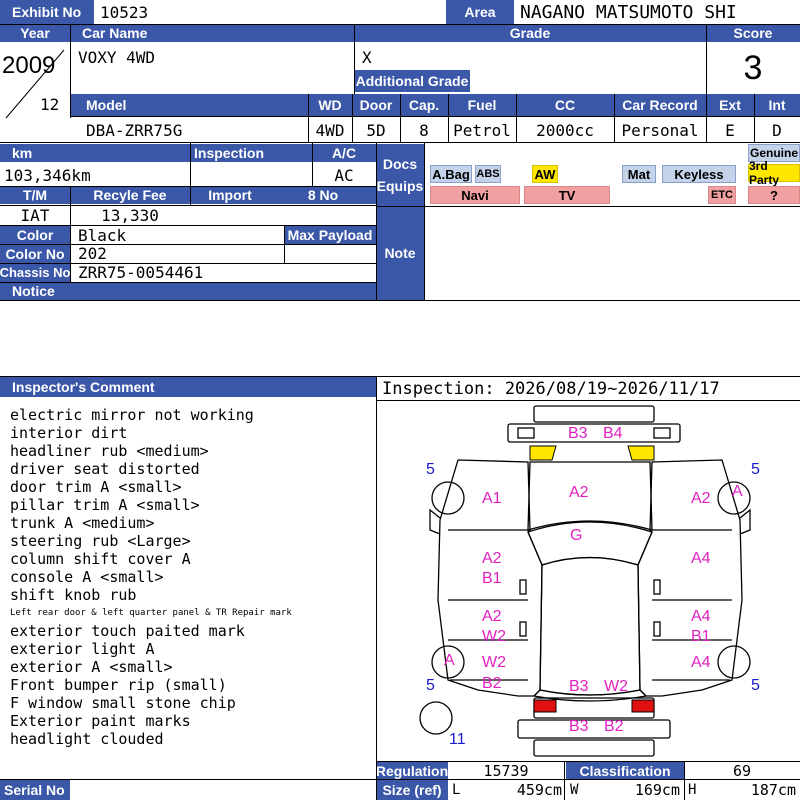 The width and height of the screenshot is (800, 800). Describe the element at coordinates (50, 104) in the screenshot. I see `month-value: 12` at that location.